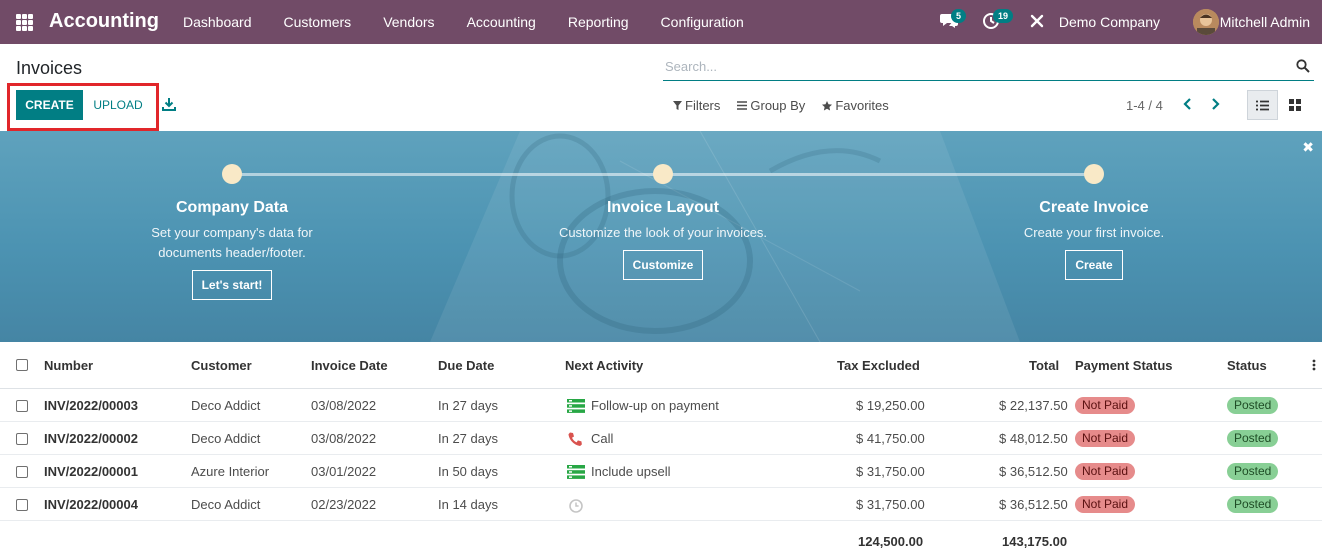  Describe the element at coordinates (49, 105) in the screenshot. I see `create-button: CREATE` at that location.